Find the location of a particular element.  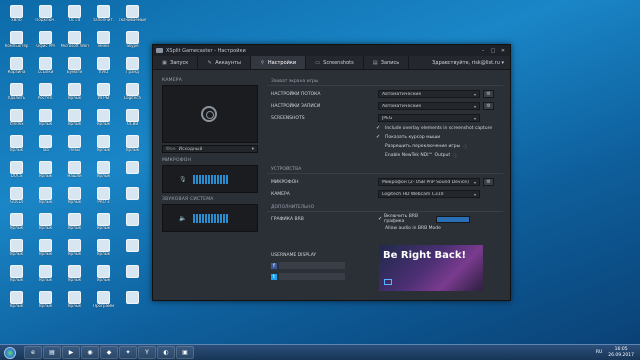

desktop-icon: Ссылки is located at coordinates (45, 67).